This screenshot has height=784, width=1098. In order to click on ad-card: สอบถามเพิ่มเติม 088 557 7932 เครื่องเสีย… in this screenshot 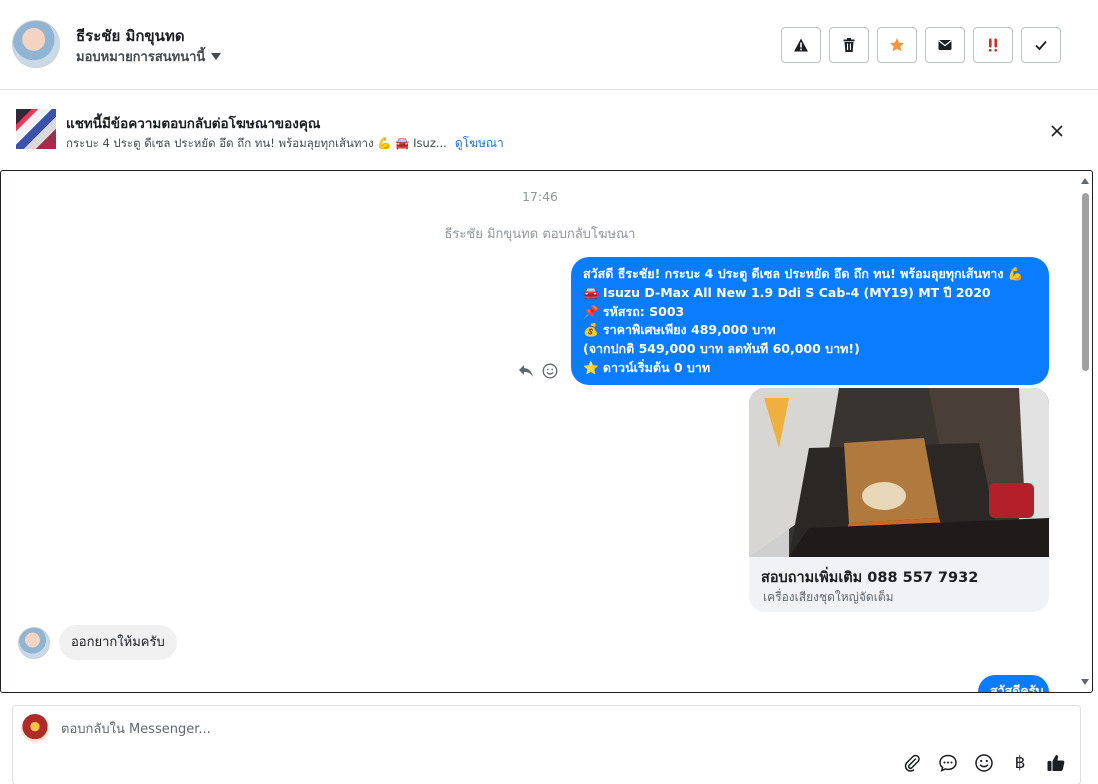, I will do `click(899, 500)`.